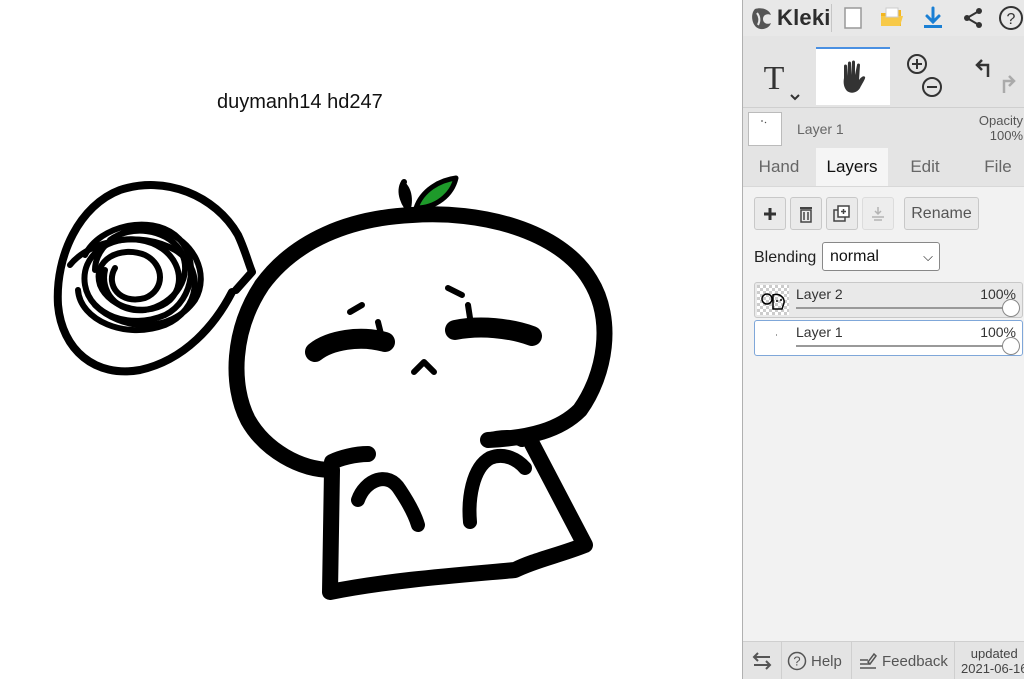 Image resolution: width=1024 pixels, height=679 pixels. I want to click on tab-file: File, so click(993, 167).